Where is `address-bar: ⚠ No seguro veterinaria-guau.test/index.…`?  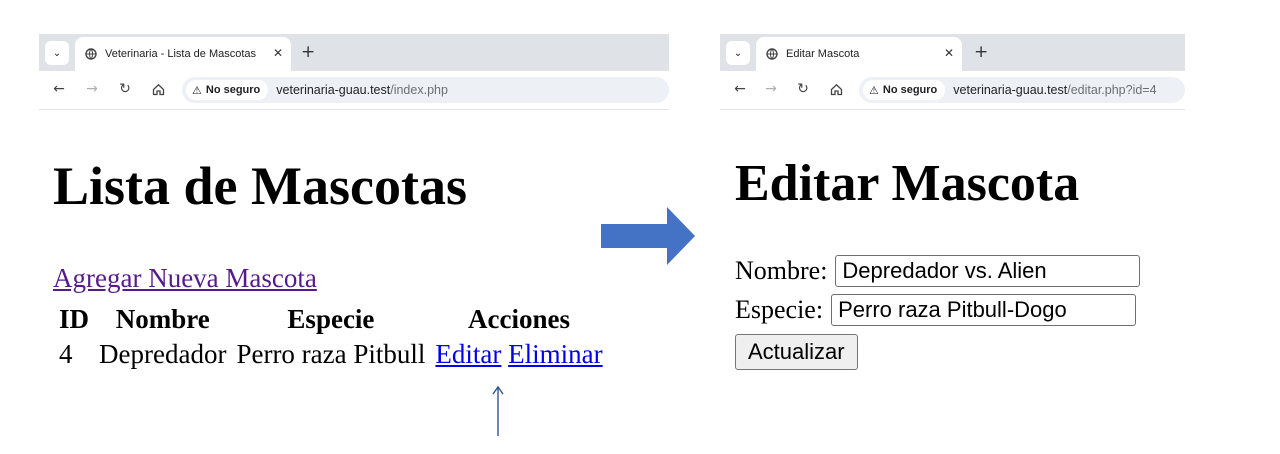
address-bar: ⚠ No seguro veterinaria-guau.test/index.… is located at coordinates (425, 90).